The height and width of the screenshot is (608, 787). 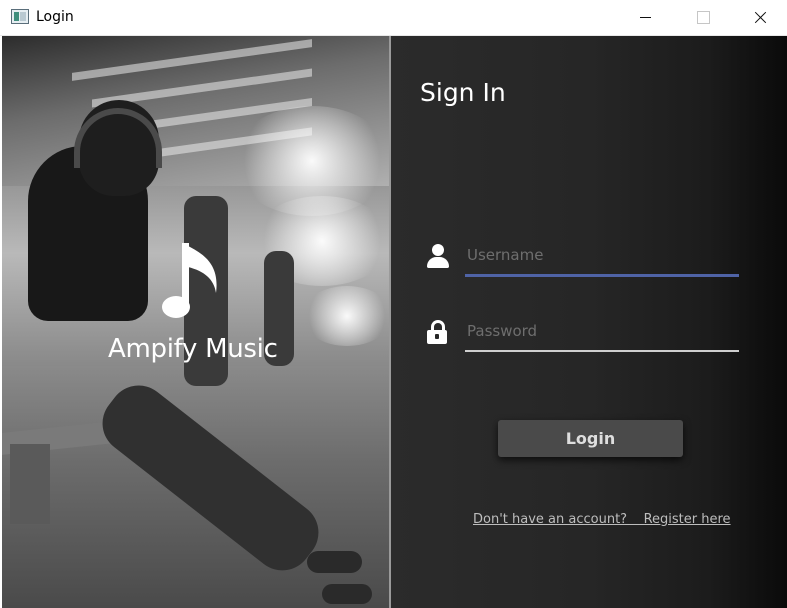 What do you see at coordinates (463, 92) in the screenshot?
I see `signin-title: Sign In` at bounding box center [463, 92].